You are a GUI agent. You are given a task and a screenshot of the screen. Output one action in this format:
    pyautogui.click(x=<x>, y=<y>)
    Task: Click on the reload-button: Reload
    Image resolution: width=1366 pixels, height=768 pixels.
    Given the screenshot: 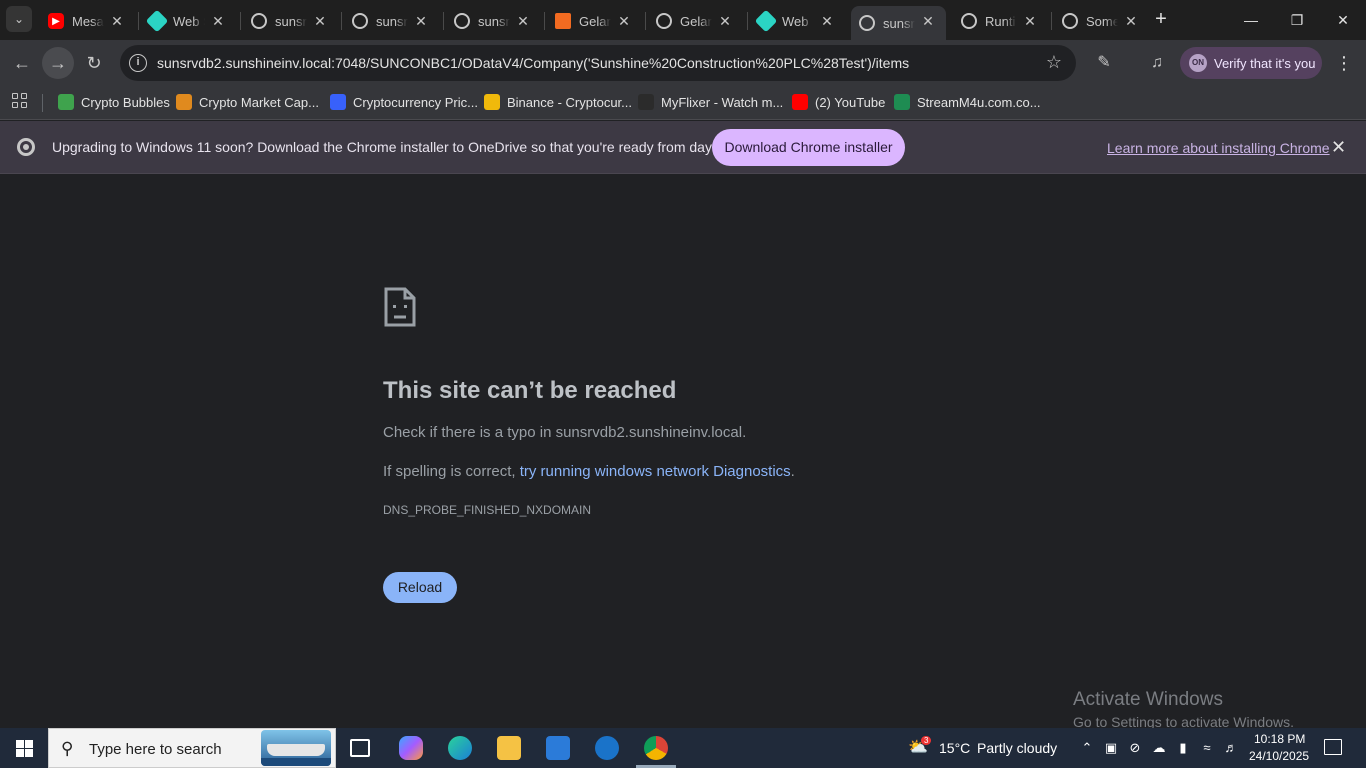 What is the action you would take?
    pyautogui.click(x=420, y=587)
    